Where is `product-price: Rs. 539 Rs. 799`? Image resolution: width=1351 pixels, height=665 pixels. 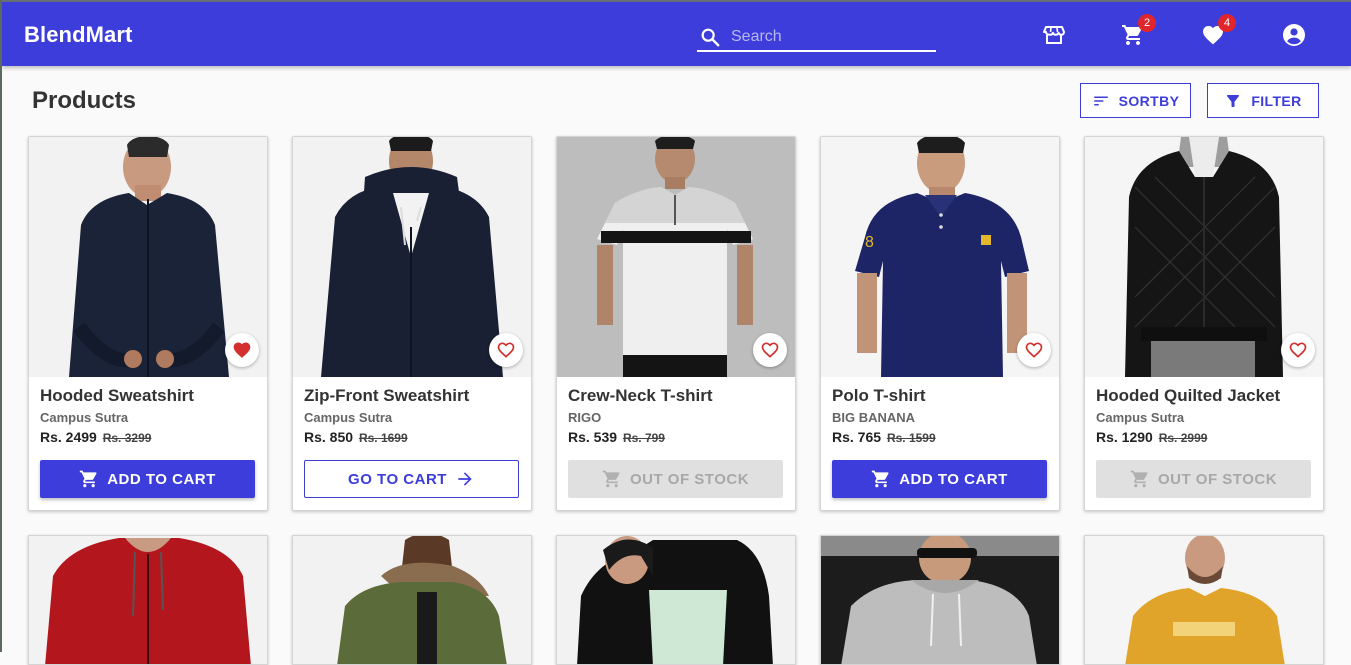 product-price: Rs. 539 Rs. 799 is located at coordinates (616, 437).